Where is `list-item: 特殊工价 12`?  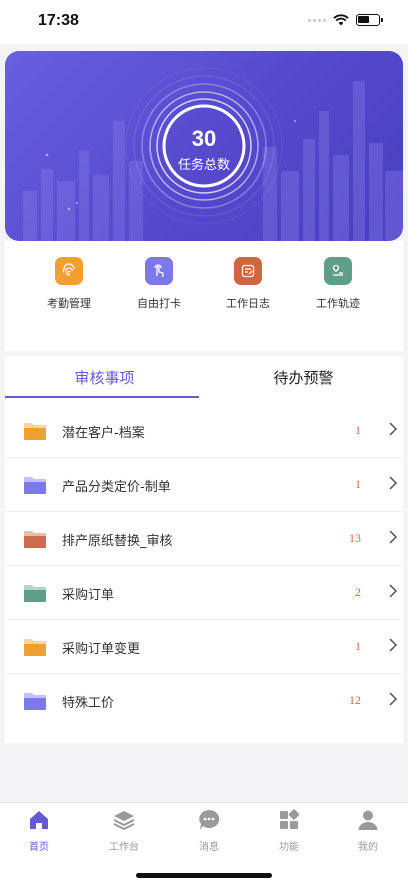
list-item: 特殊工价 12 is located at coordinates (204, 701).